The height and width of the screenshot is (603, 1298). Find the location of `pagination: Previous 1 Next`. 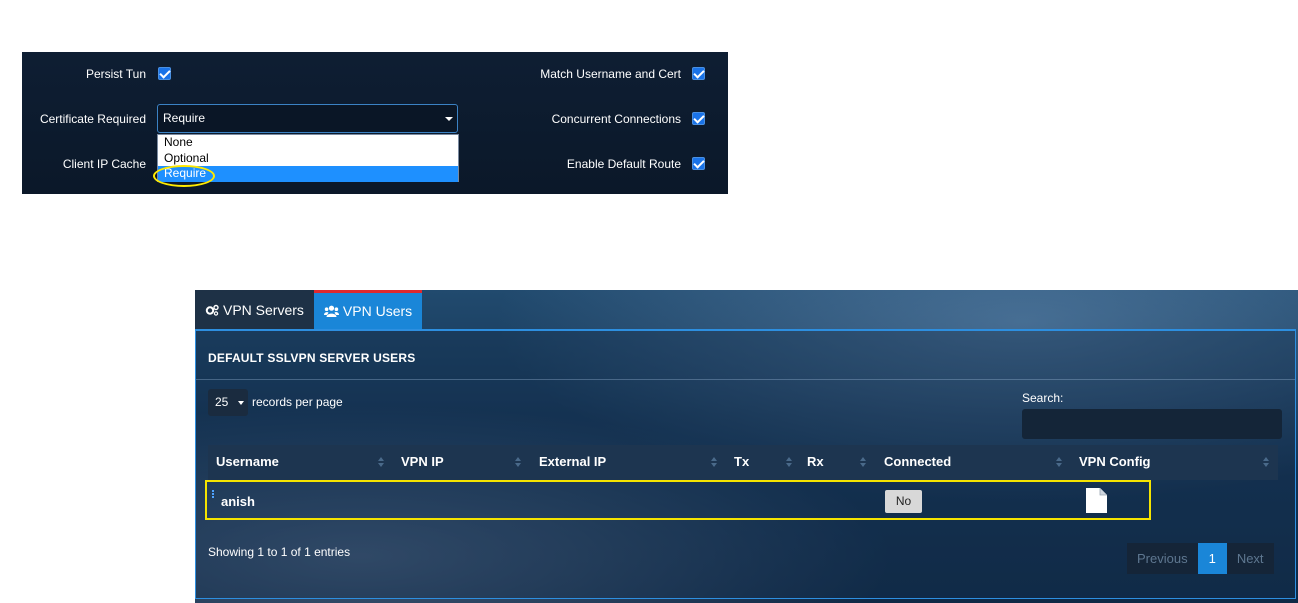

pagination: Previous 1 Next is located at coordinates (1200, 558).